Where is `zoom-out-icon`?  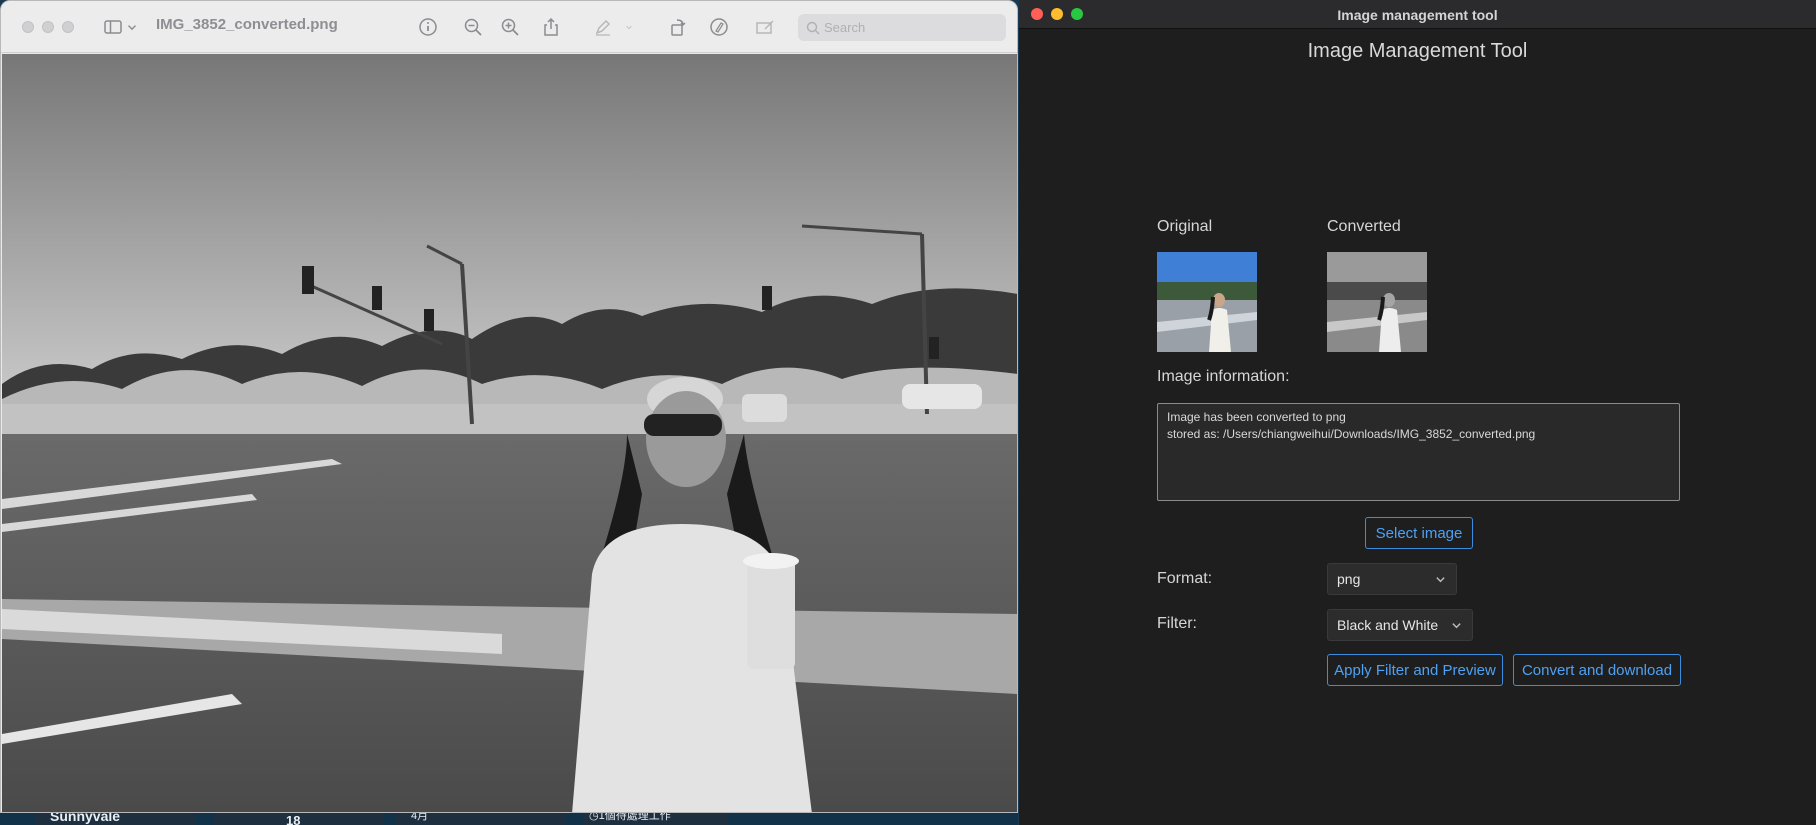
zoom-out-icon is located at coordinates (473, 27).